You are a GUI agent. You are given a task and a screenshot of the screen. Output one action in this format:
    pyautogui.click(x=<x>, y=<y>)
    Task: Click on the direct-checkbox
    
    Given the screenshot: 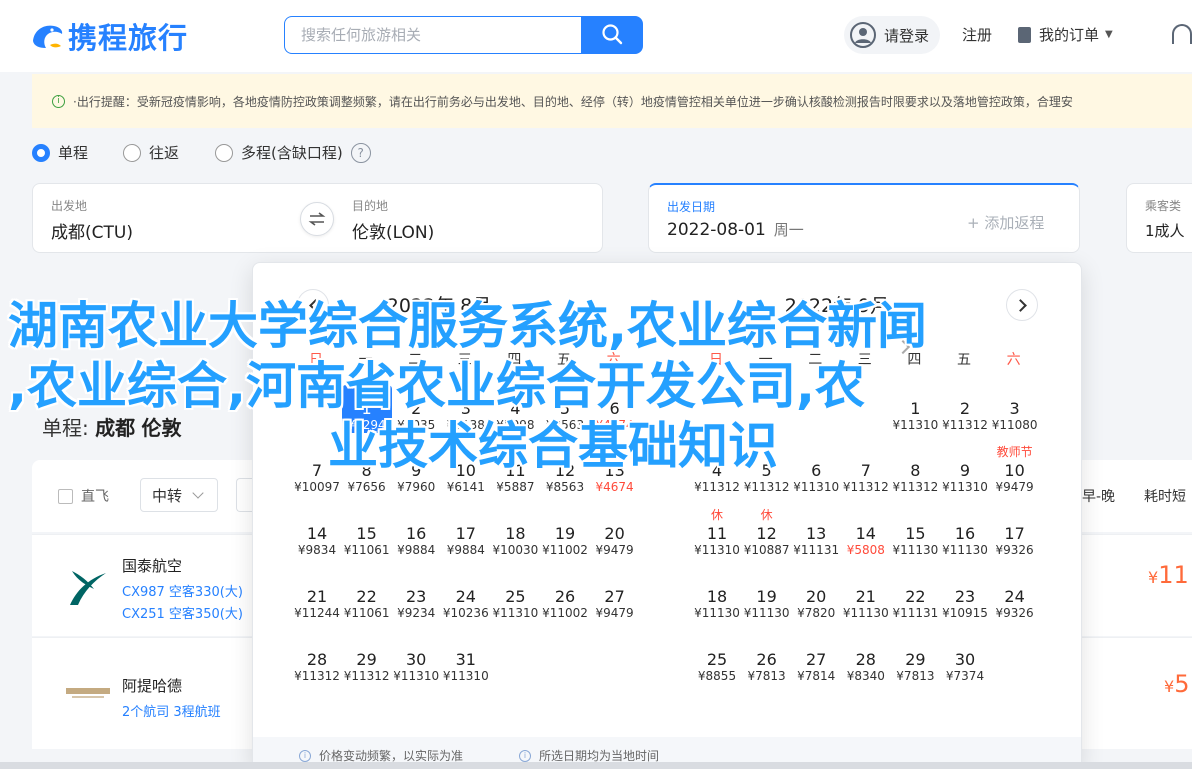 What is the action you would take?
    pyautogui.click(x=65, y=496)
    